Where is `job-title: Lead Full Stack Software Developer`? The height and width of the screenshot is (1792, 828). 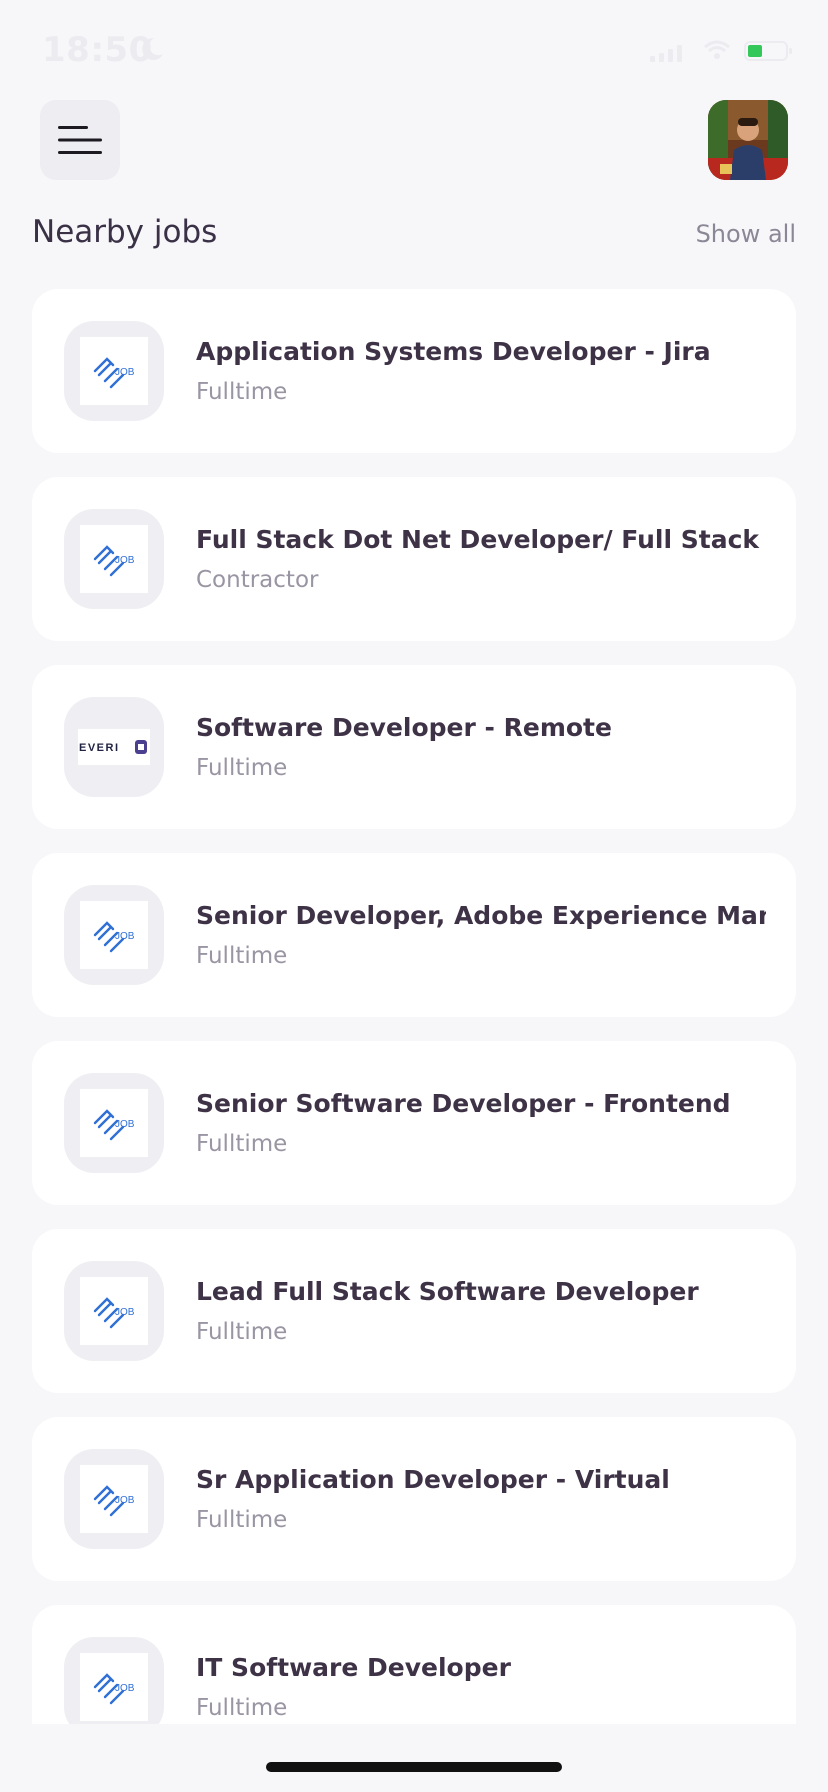
job-title: Lead Full Stack Software Developer is located at coordinates (447, 1291).